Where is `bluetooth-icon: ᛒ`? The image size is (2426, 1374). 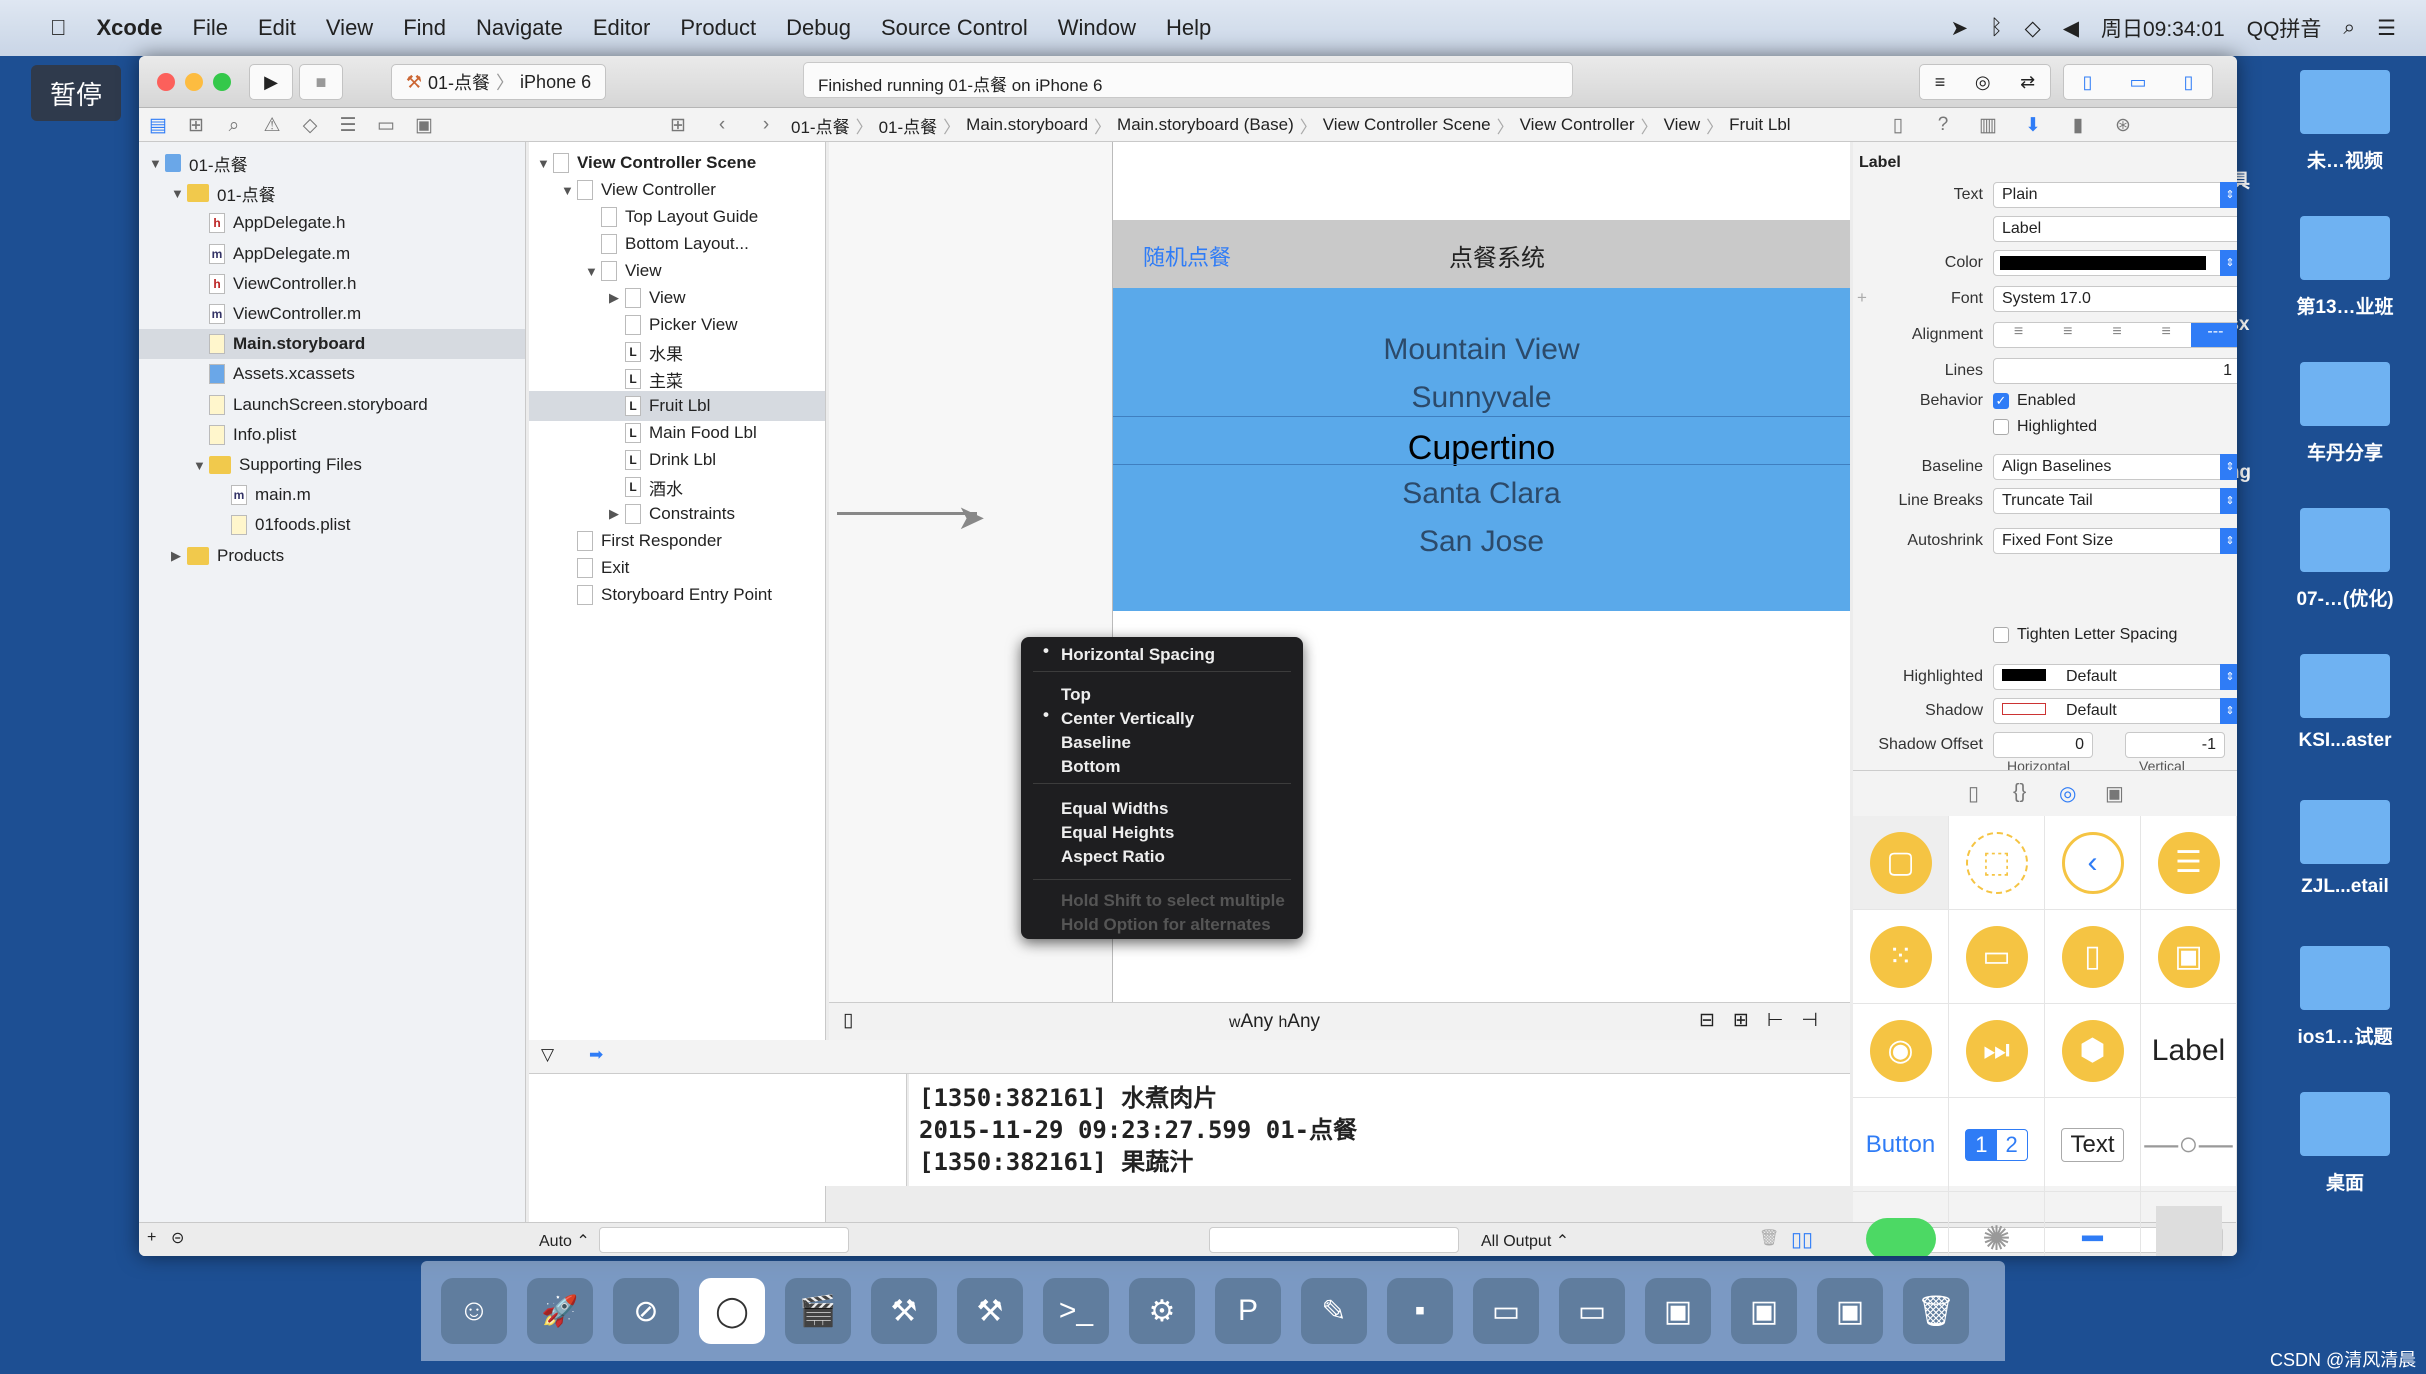 bluetooth-icon: ᛒ is located at coordinates (1996, 28).